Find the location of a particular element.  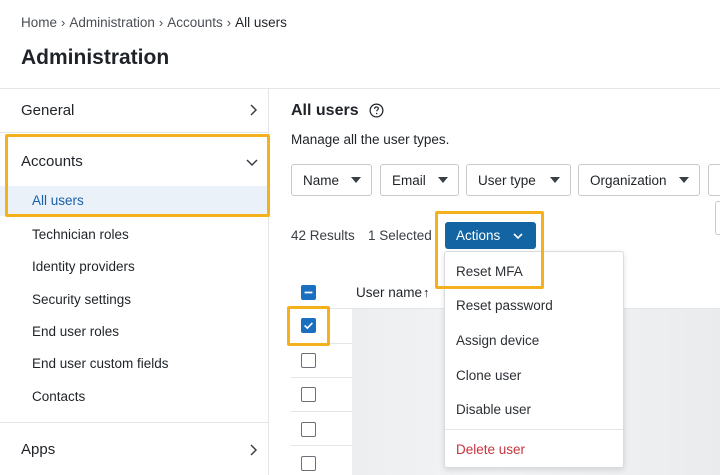

sidebar-item-label: Security settings is located at coordinates (82, 299).